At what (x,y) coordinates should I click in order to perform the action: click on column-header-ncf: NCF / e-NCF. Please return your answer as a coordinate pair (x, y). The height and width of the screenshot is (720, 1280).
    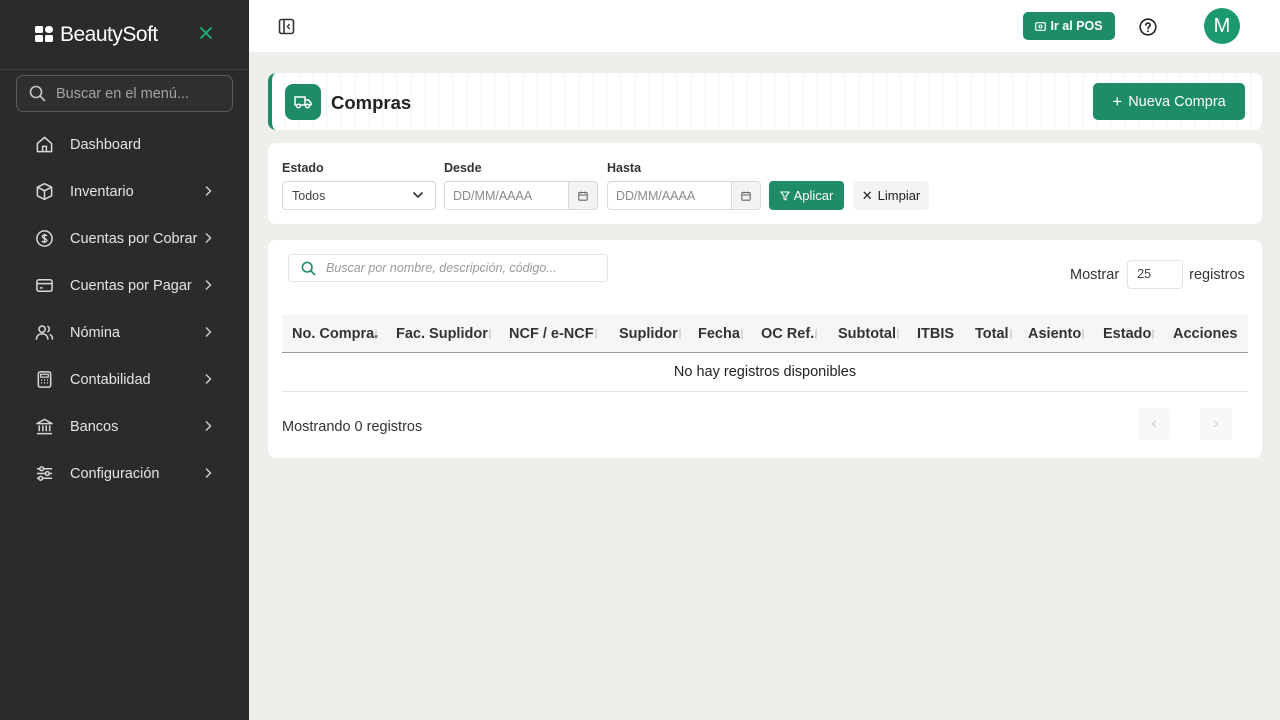
    Looking at the image, I should click on (553, 334).